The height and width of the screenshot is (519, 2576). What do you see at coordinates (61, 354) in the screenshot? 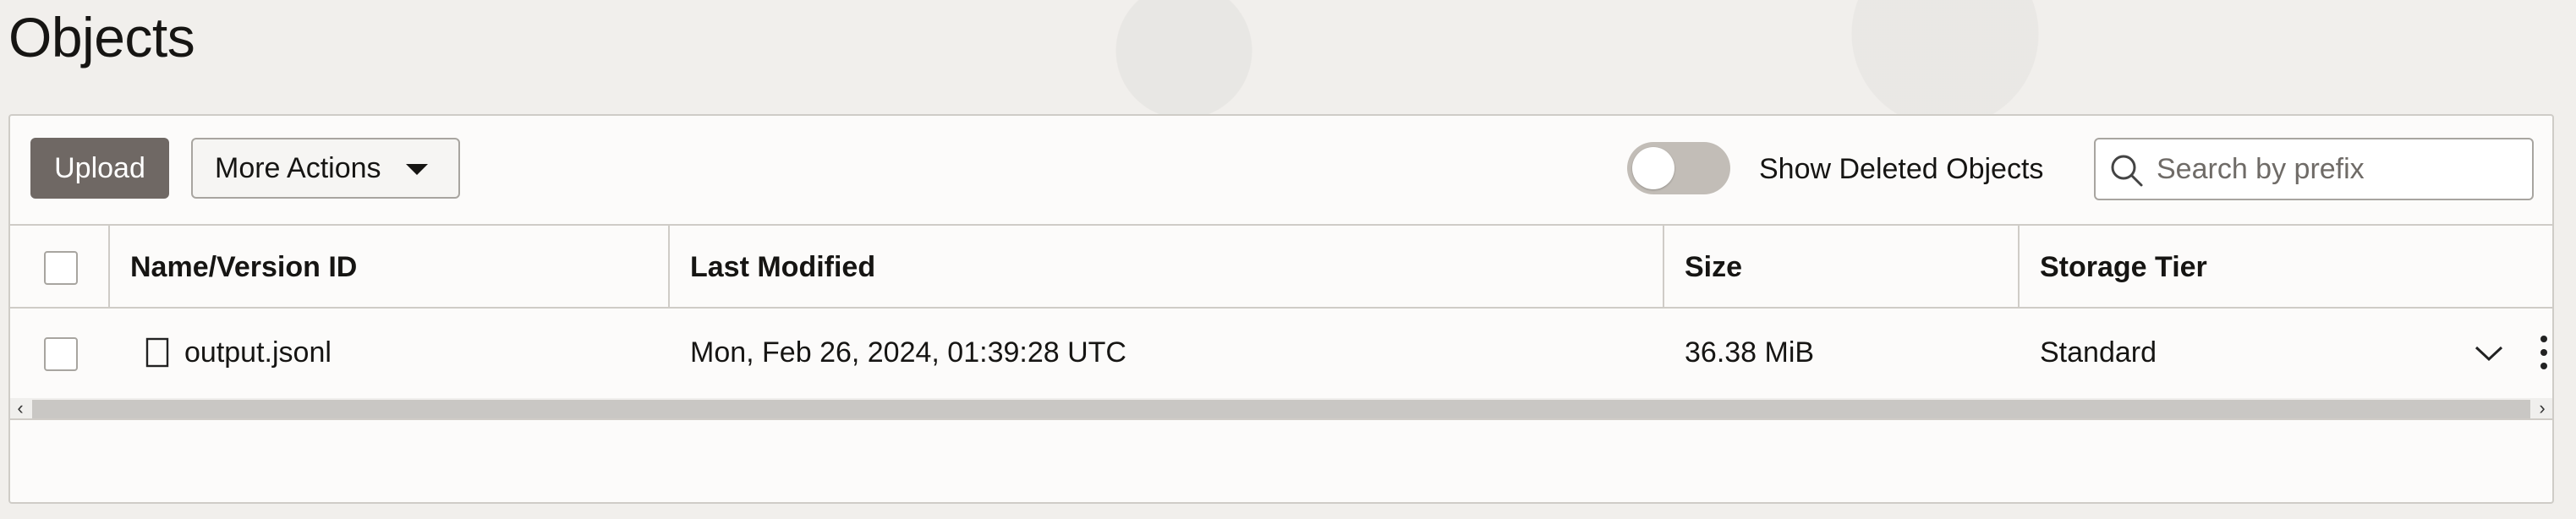
I see `row-checkbox` at bounding box center [61, 354].